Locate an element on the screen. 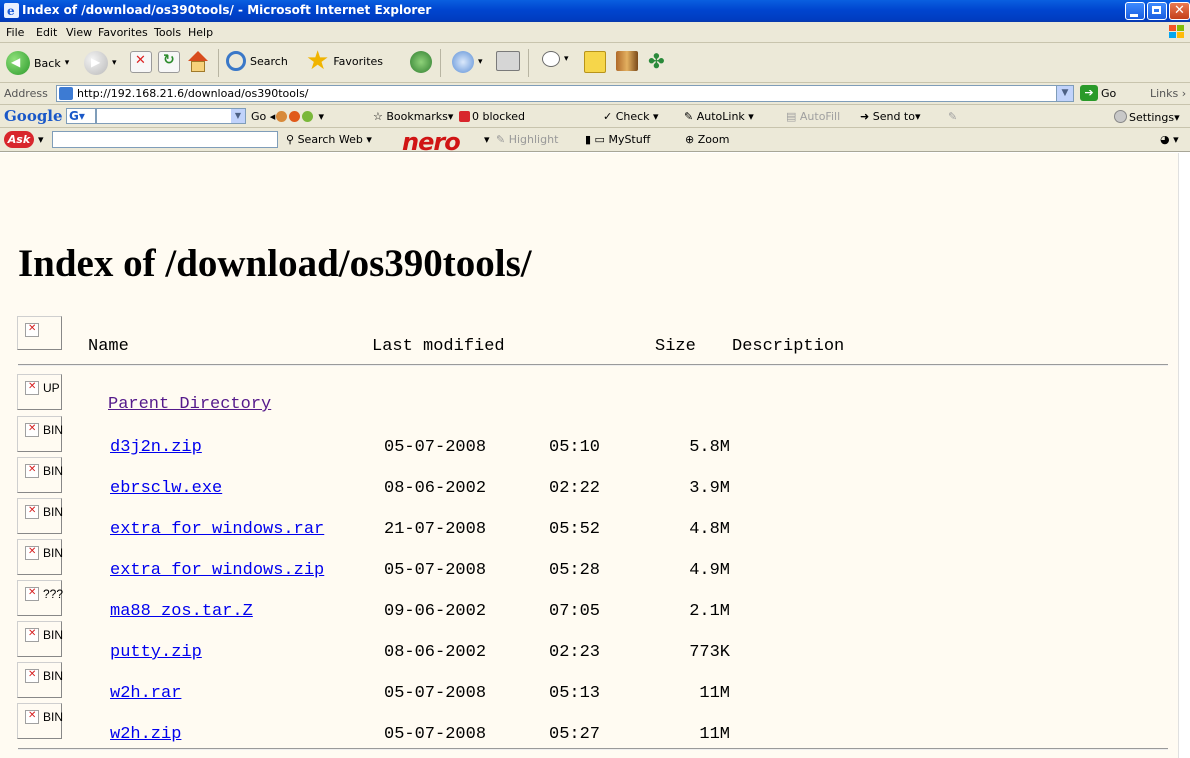  menu-tools: Tools is located at coordinates (167, 32).